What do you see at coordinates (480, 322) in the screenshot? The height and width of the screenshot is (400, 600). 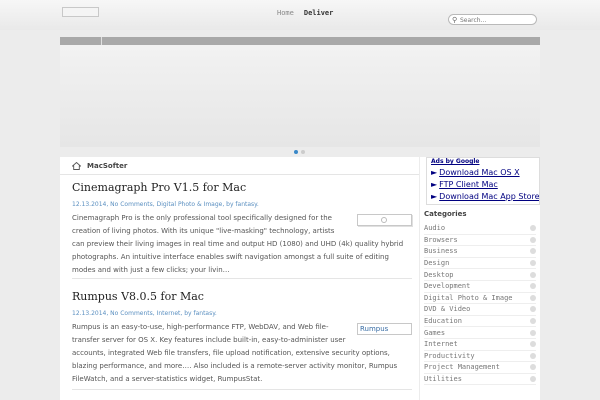 I see `category-item: Education` at bounding box center [480, 322].